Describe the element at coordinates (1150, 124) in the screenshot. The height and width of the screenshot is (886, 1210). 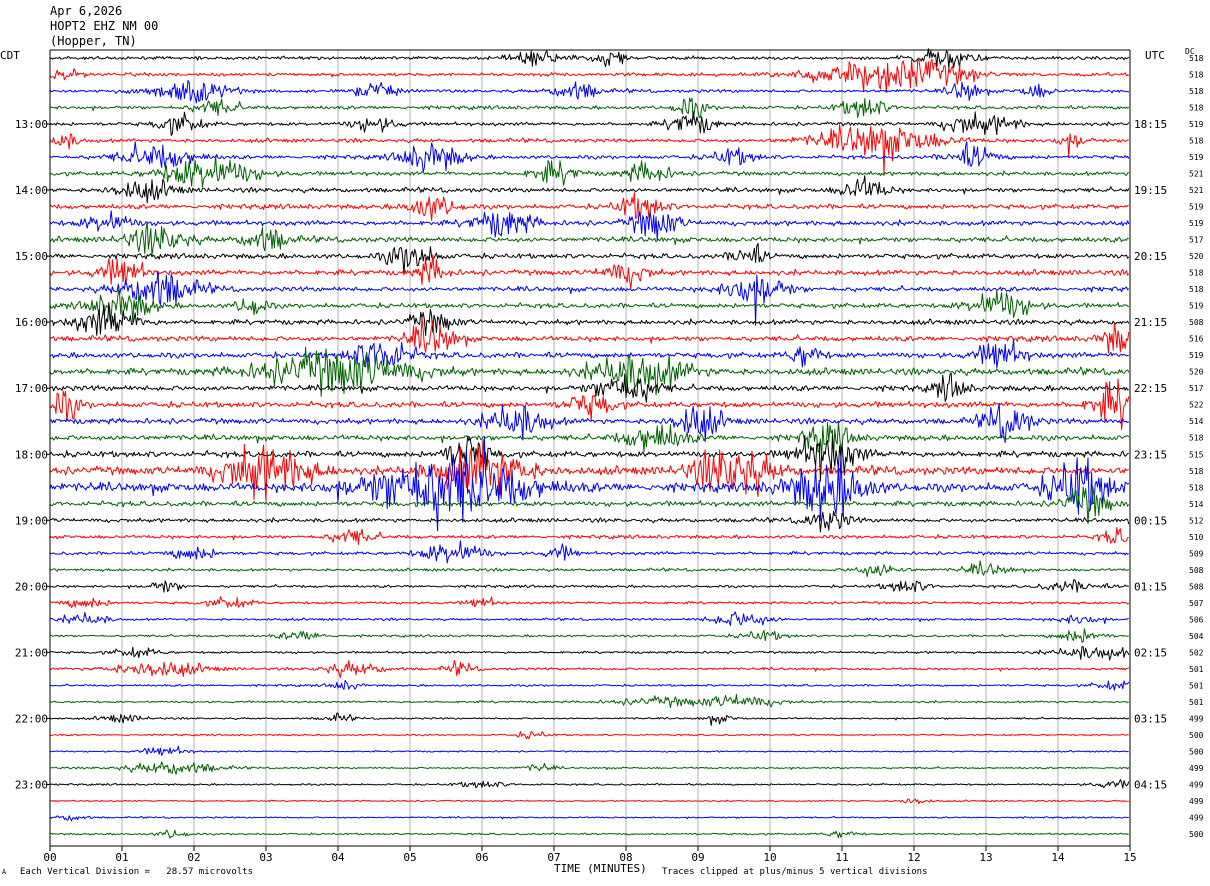
I see `right-time-label: 18:15` at that location.